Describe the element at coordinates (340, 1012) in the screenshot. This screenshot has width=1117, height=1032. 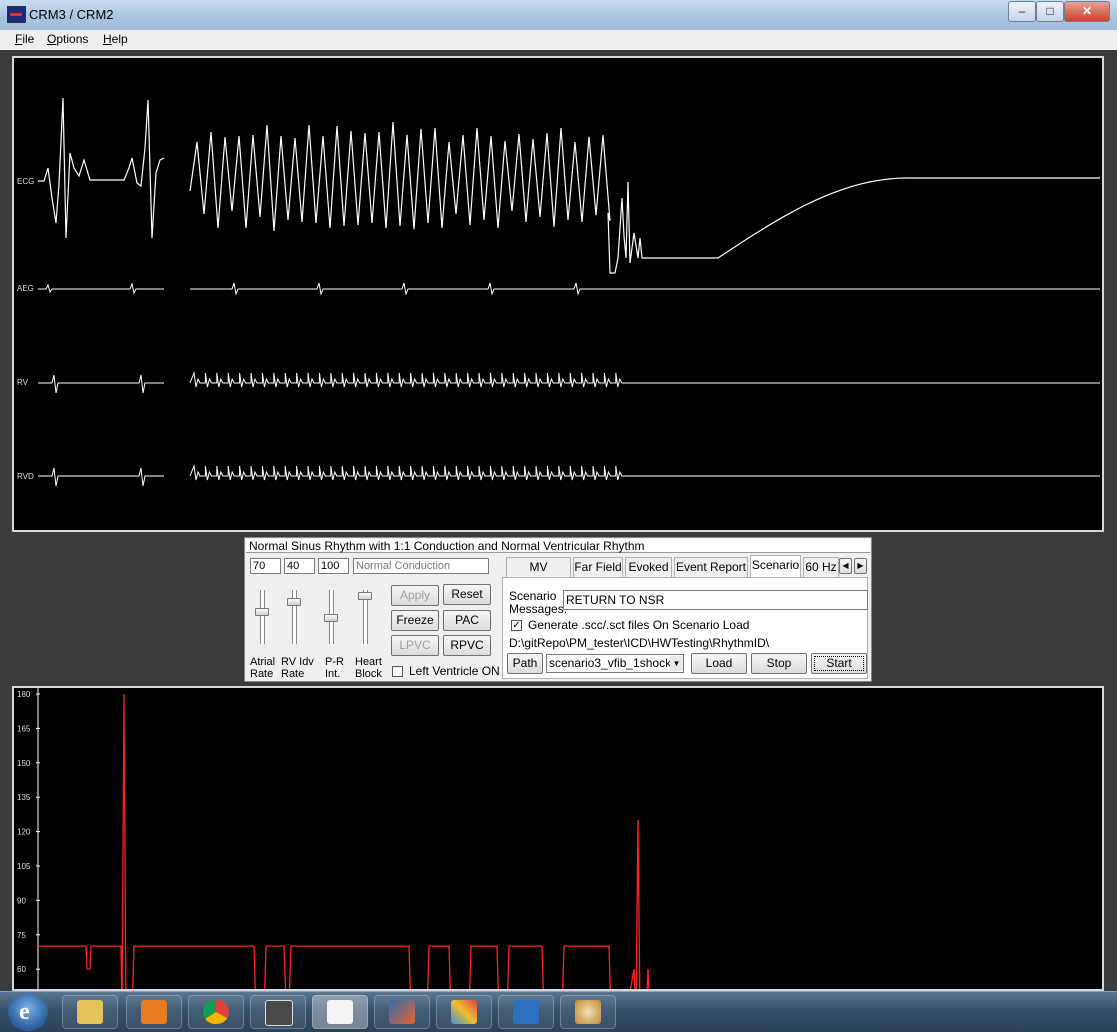
I see `crm-app-icon` at that location.